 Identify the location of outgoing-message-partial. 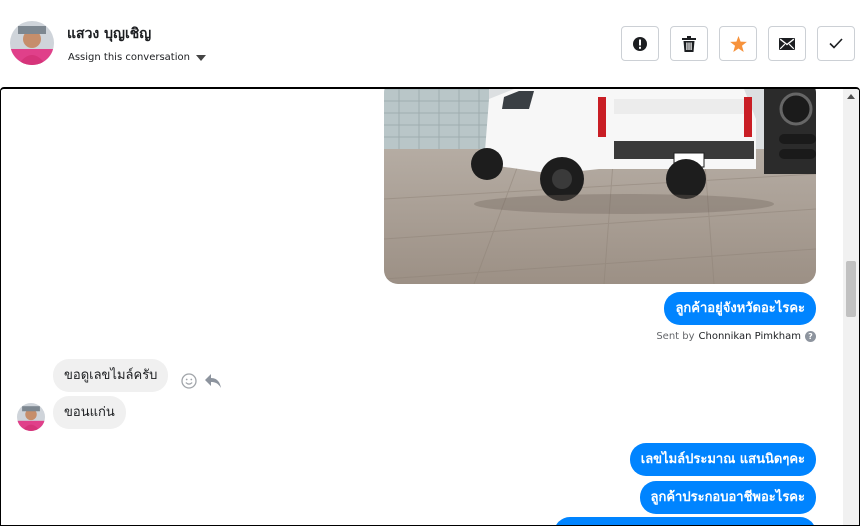
(685, 521).